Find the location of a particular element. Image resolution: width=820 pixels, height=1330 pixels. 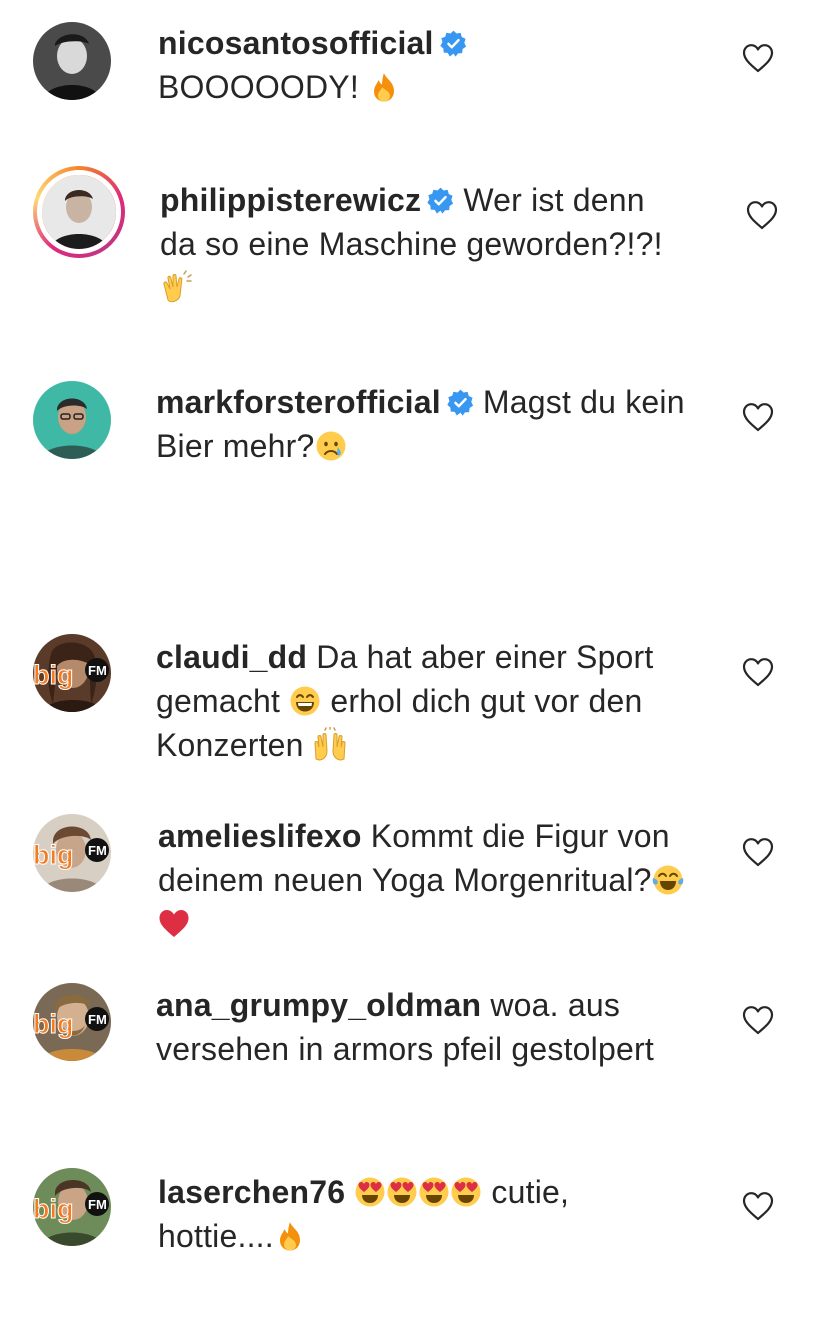

heart-eyes-emoji-group is located at coordinates (422, 1192).